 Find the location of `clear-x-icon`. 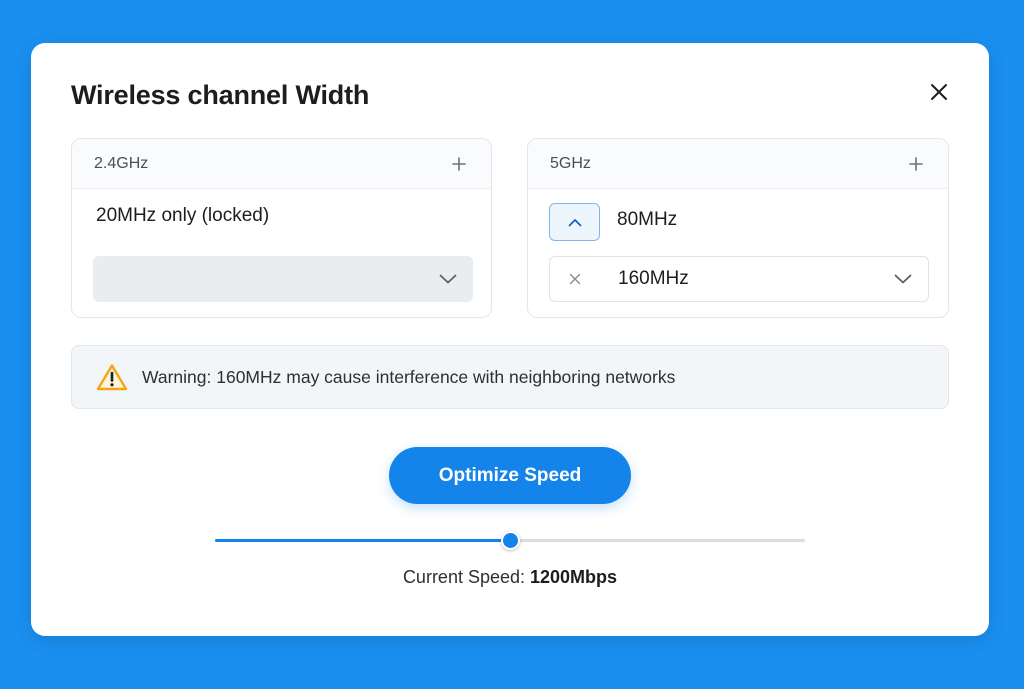

clear-x-icon is located at coordinates (575, 279).